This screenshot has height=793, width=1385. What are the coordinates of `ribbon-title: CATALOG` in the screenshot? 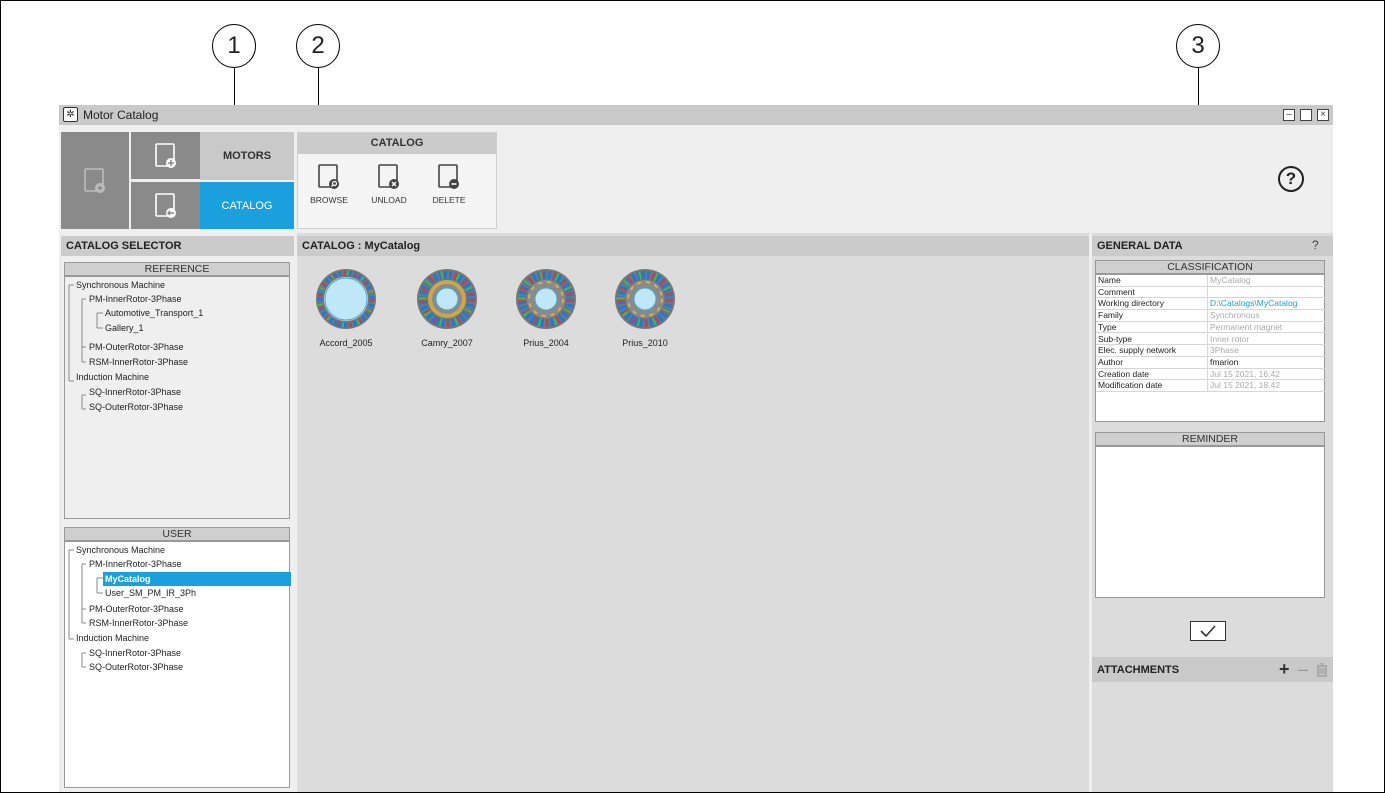 It's located at (397, 143).